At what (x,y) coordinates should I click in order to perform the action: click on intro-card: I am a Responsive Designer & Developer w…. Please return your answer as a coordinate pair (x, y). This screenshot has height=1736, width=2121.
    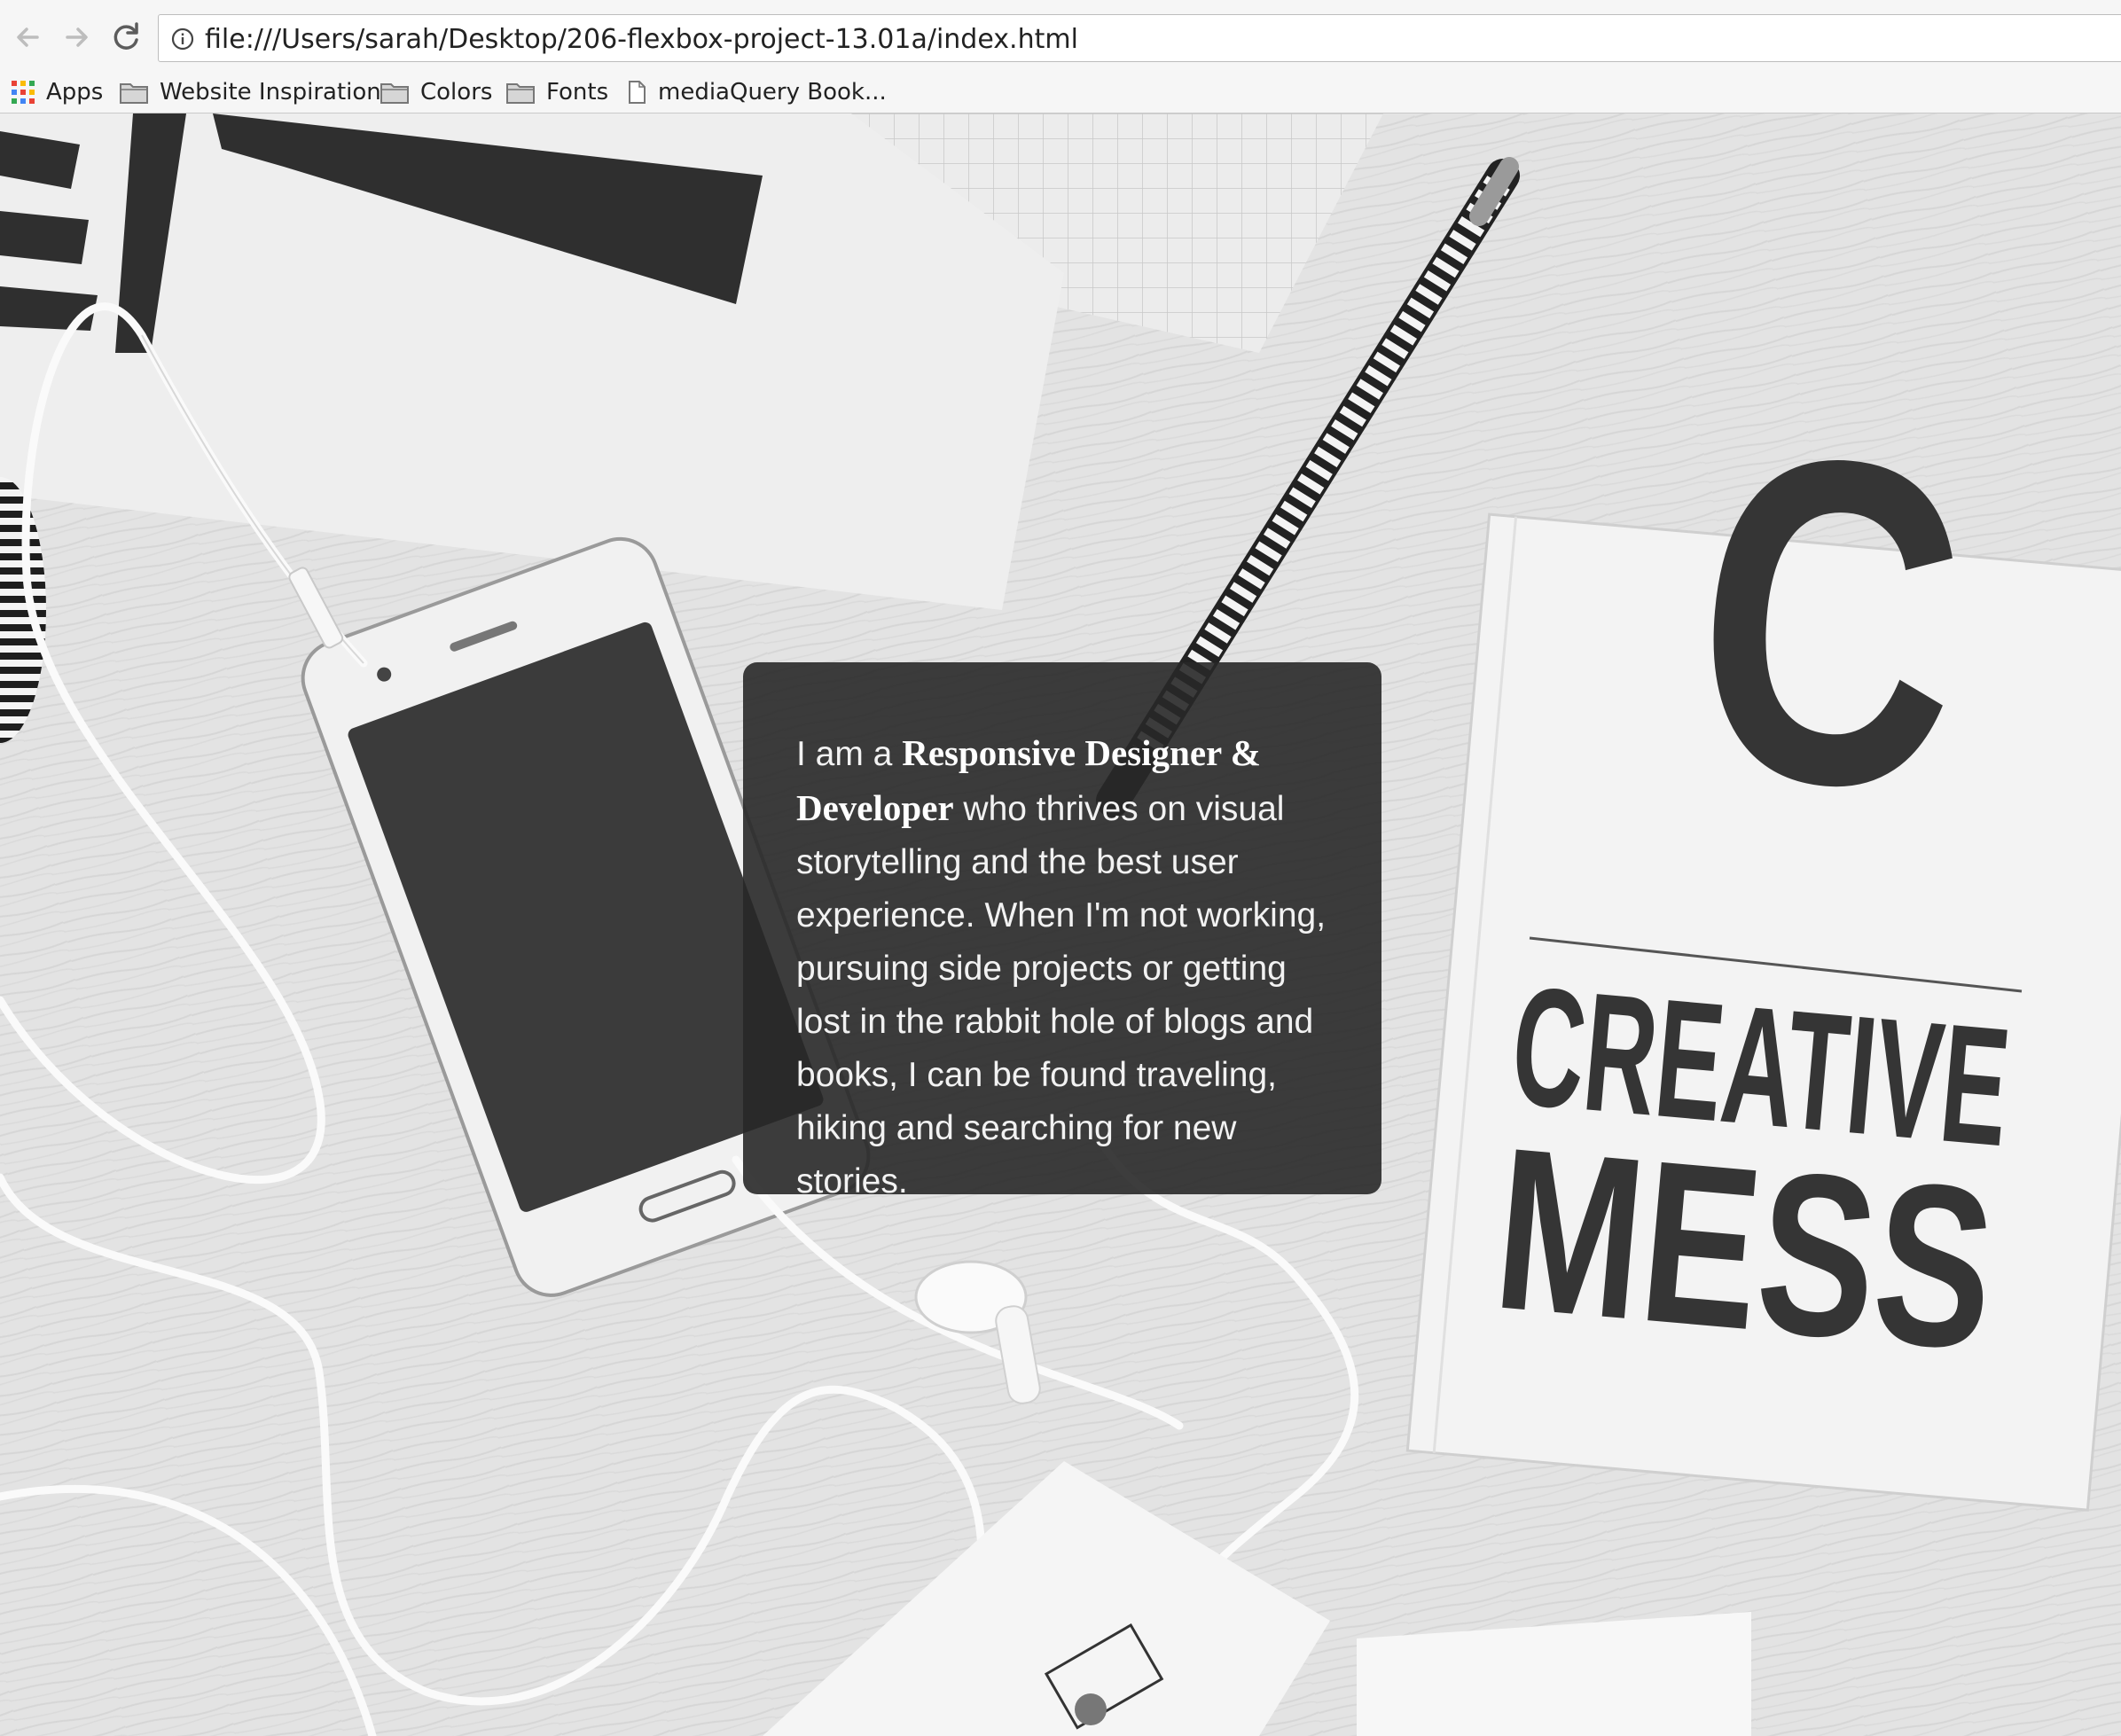
    Looking at the image, I should click on (1062, 931).